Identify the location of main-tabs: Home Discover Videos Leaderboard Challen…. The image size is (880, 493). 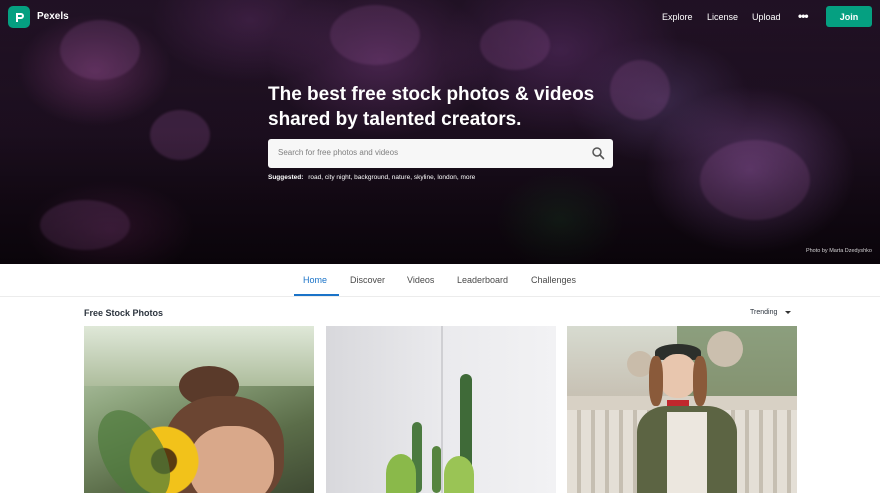
(440, 280).